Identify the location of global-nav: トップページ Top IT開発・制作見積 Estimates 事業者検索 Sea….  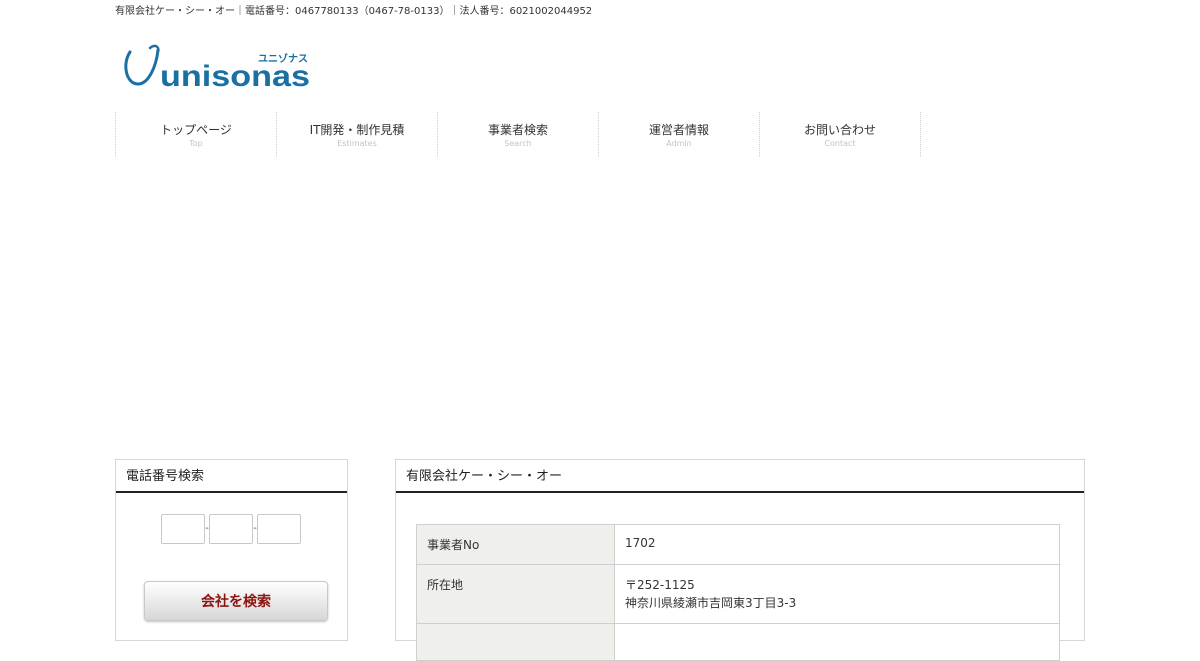
(518, 134).